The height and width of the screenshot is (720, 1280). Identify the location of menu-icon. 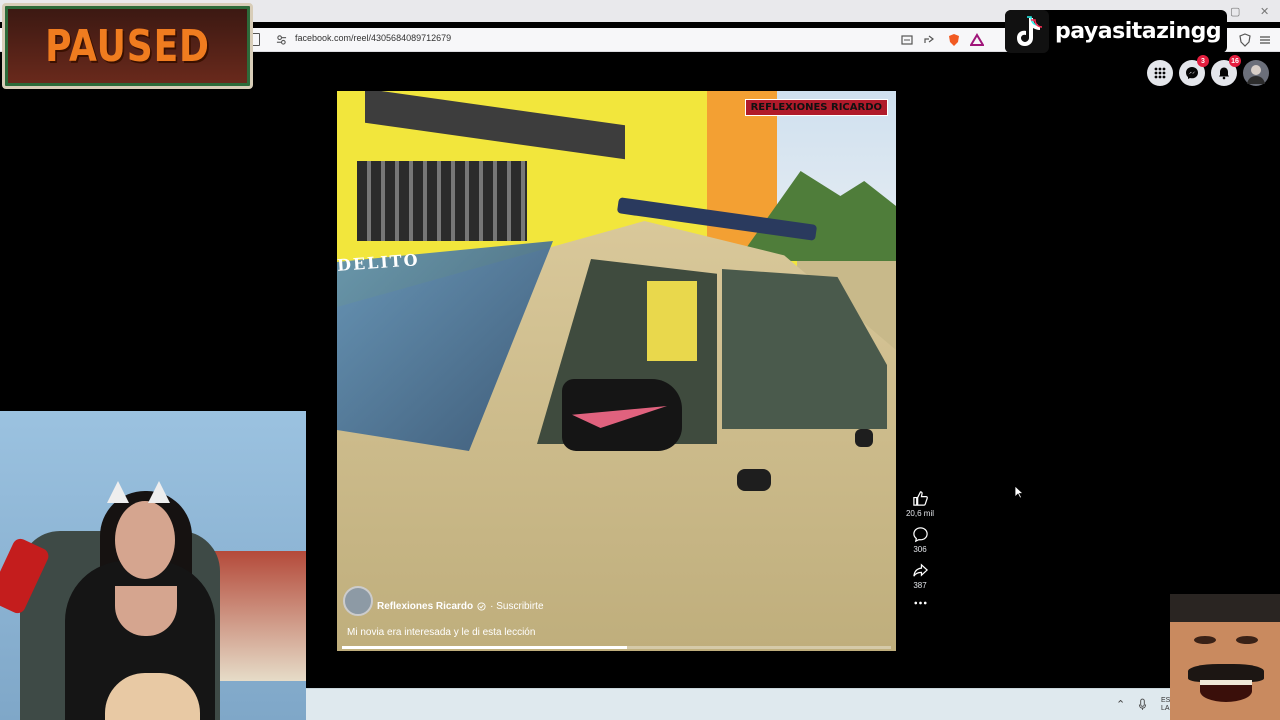
(1265, 40).